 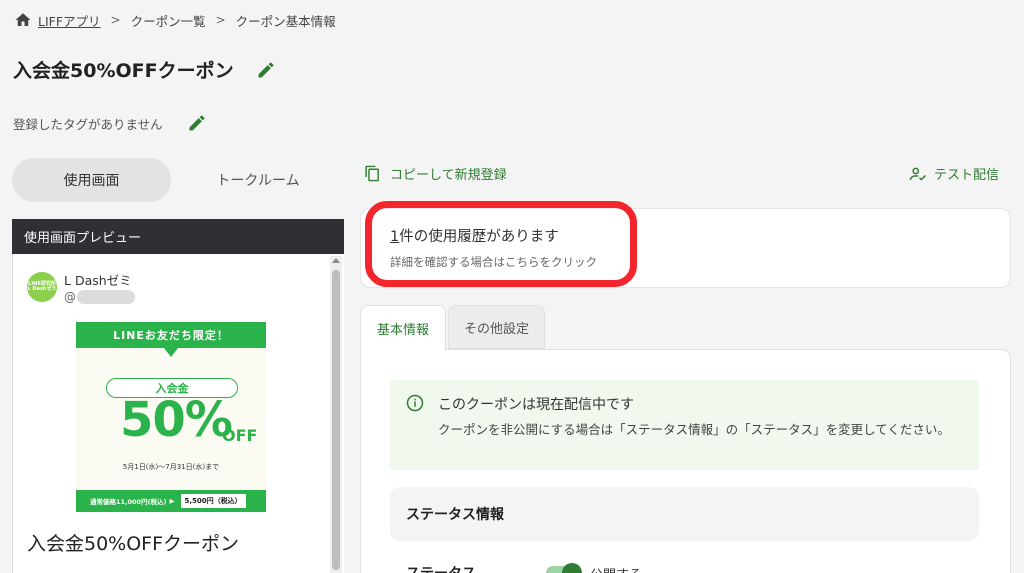 What do you see at coordinates (23, 20) in the screenshot?
I see `home-icon` at bounding box center [23, 20].